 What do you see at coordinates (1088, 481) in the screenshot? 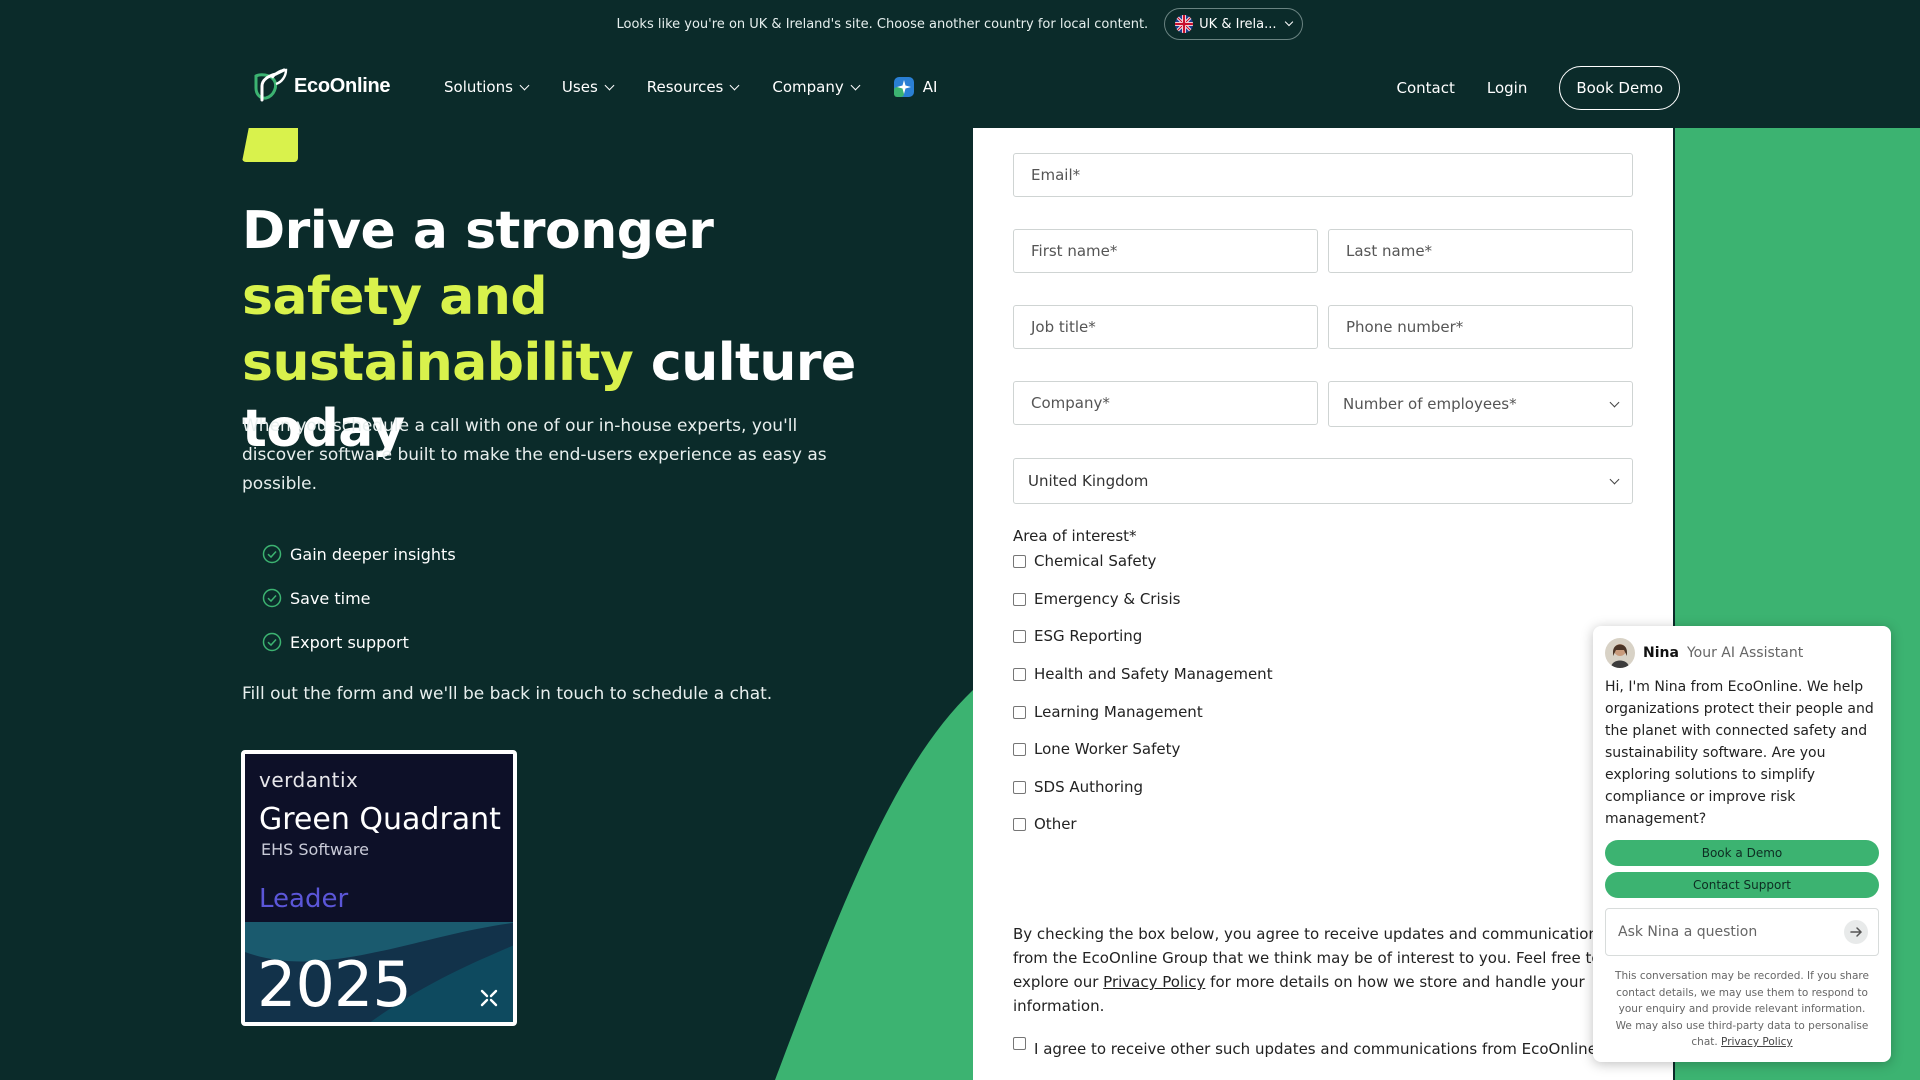
I see `country-select-value: United Kingdom` at bounding box center [1088, 481].